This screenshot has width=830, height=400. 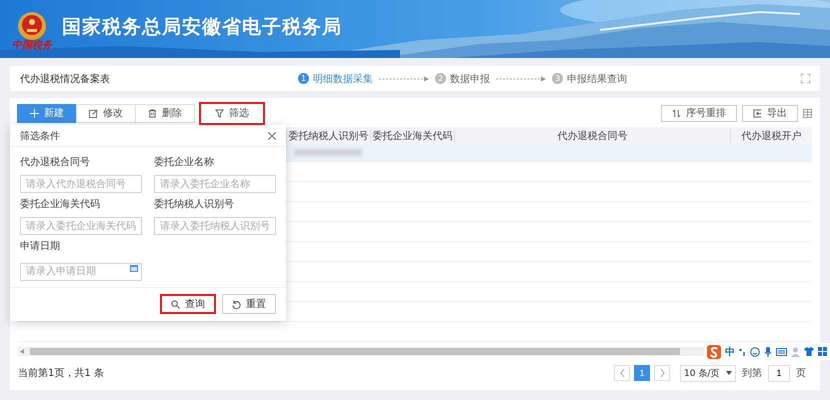 What do you see at coordinates (236, 304) in the screenshot?
I see `reset-icon` at bounding box center [236, 304].